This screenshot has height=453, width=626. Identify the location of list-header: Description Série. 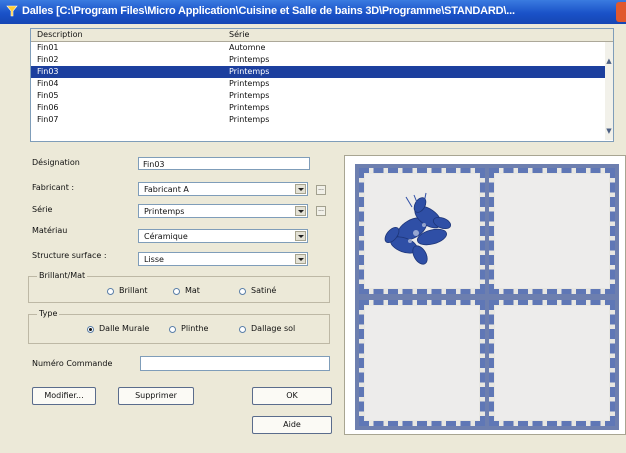
(322, 35).